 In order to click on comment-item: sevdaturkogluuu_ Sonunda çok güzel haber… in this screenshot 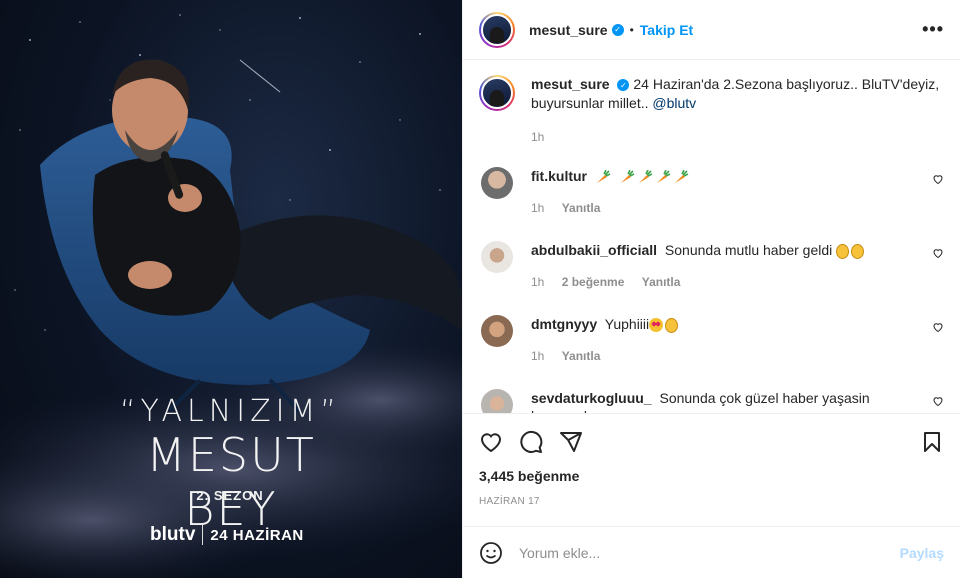, I will do `click(711, 401)`.